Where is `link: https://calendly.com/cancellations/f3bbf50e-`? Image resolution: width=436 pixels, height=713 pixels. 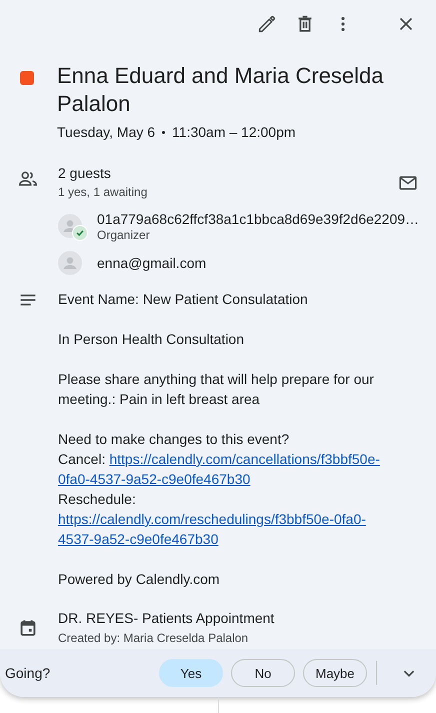 link: https://calendly.com/cancellations/f3bbf50e- is located at coordinates (244, 459).